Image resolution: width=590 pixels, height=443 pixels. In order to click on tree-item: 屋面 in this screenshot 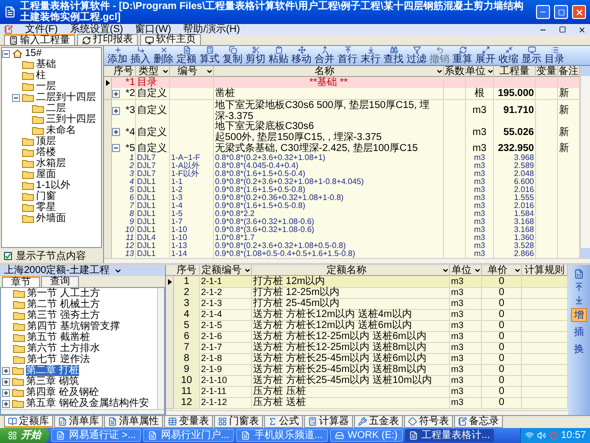, I will do `click(46, 174)`.